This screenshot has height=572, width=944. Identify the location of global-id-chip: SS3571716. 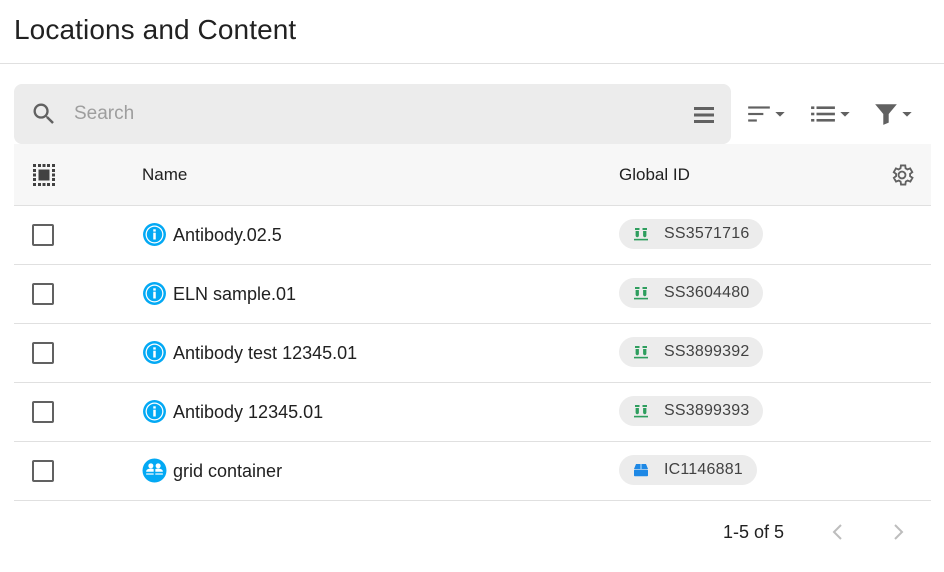
(691, 234).